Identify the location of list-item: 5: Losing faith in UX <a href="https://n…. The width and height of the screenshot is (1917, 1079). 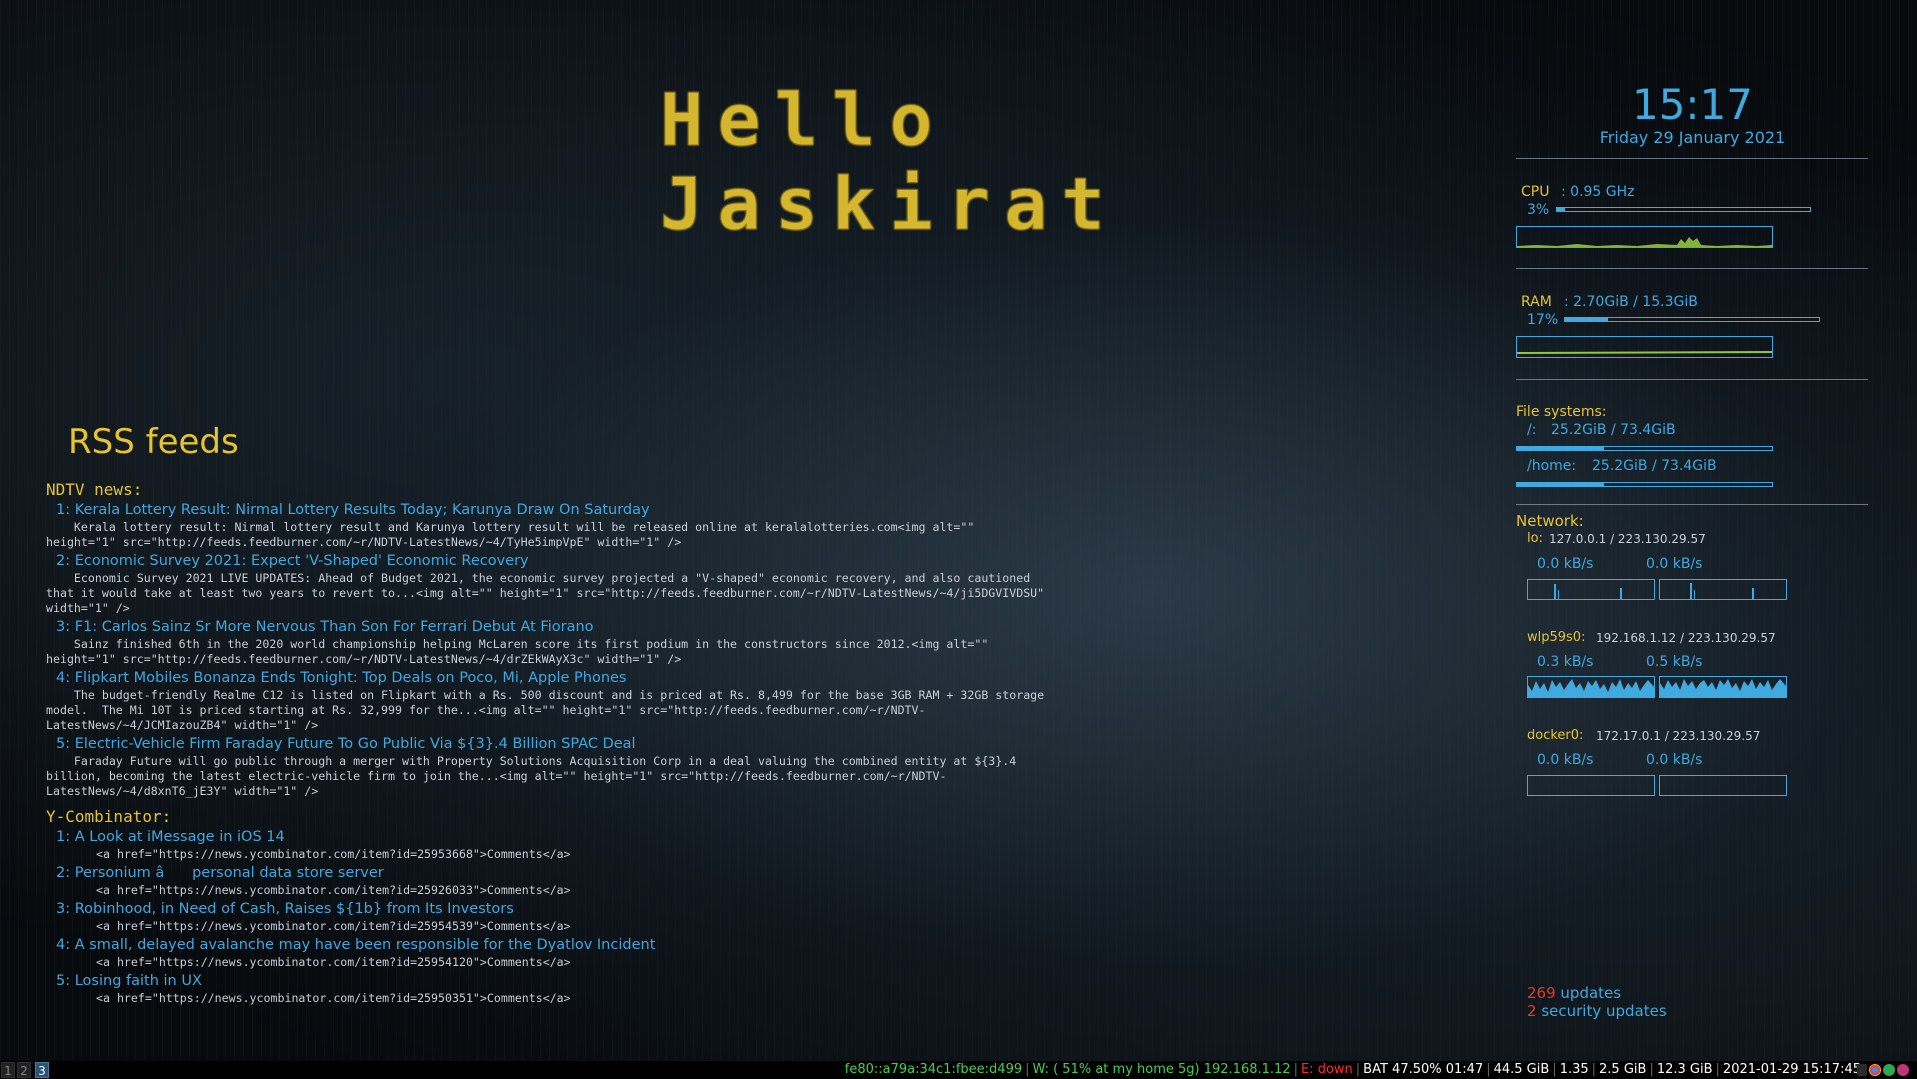
(546, 989).